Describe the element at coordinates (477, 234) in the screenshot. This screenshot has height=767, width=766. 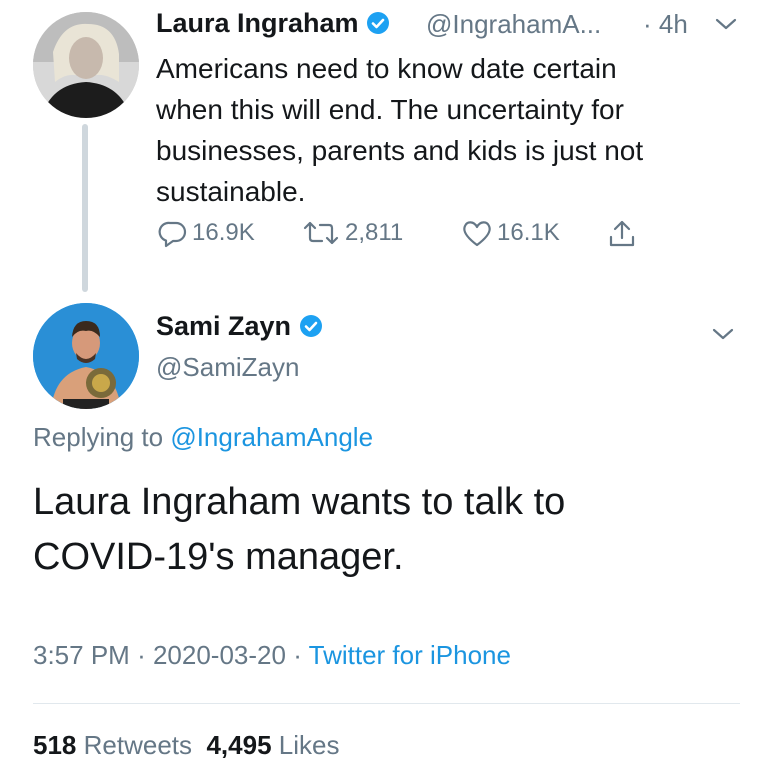
I see `heart-icon` at that location.